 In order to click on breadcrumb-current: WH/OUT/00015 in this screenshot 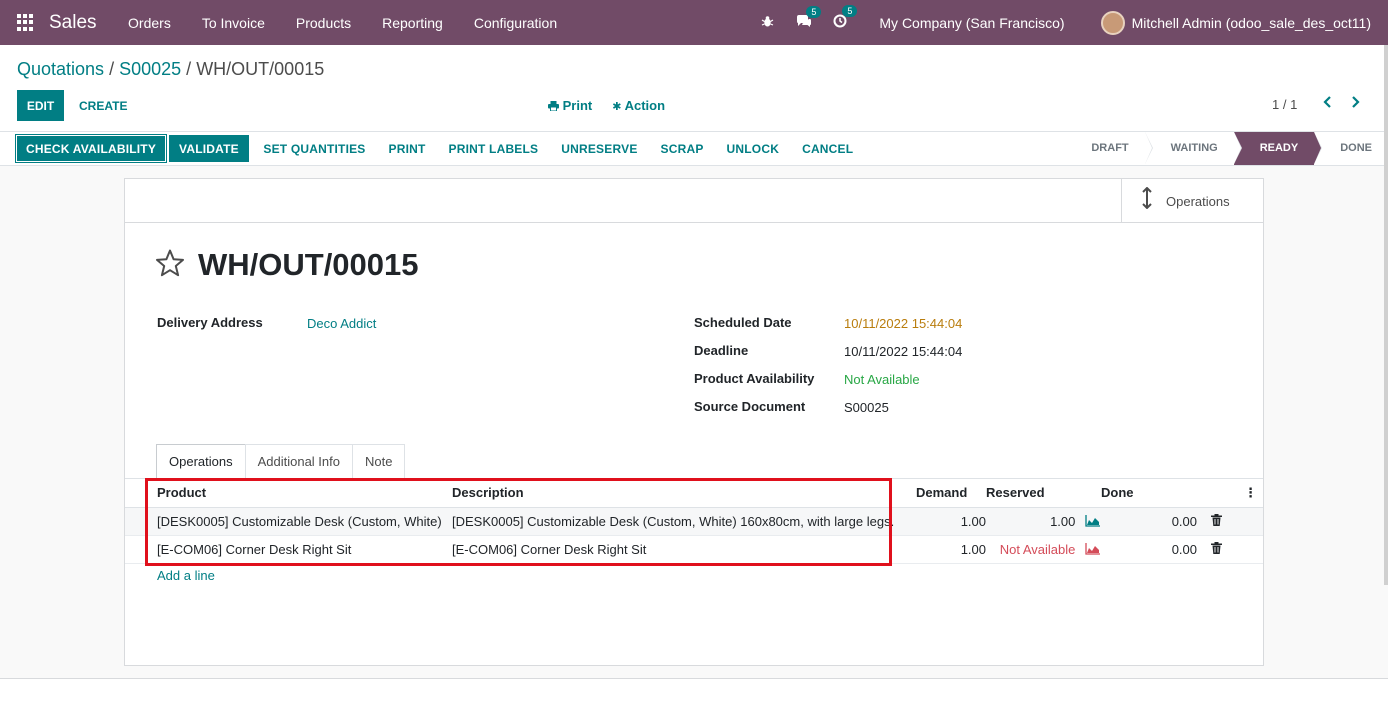, I will do `click(260, 69)`.